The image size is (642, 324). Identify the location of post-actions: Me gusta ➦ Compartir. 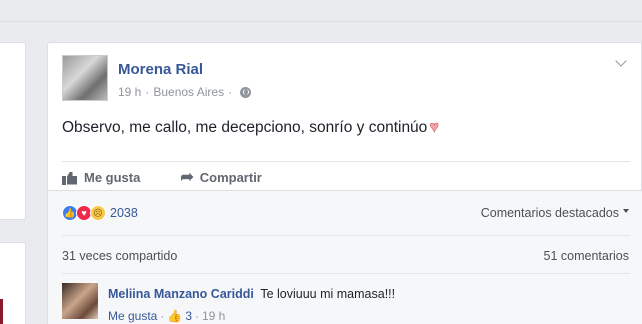
(346, 176).